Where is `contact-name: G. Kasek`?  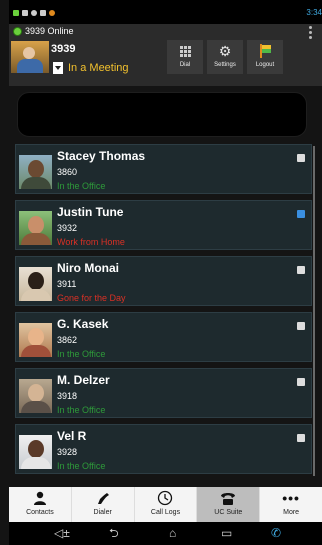 contact-name: G. Kasek is located at coordinates (83, 324).